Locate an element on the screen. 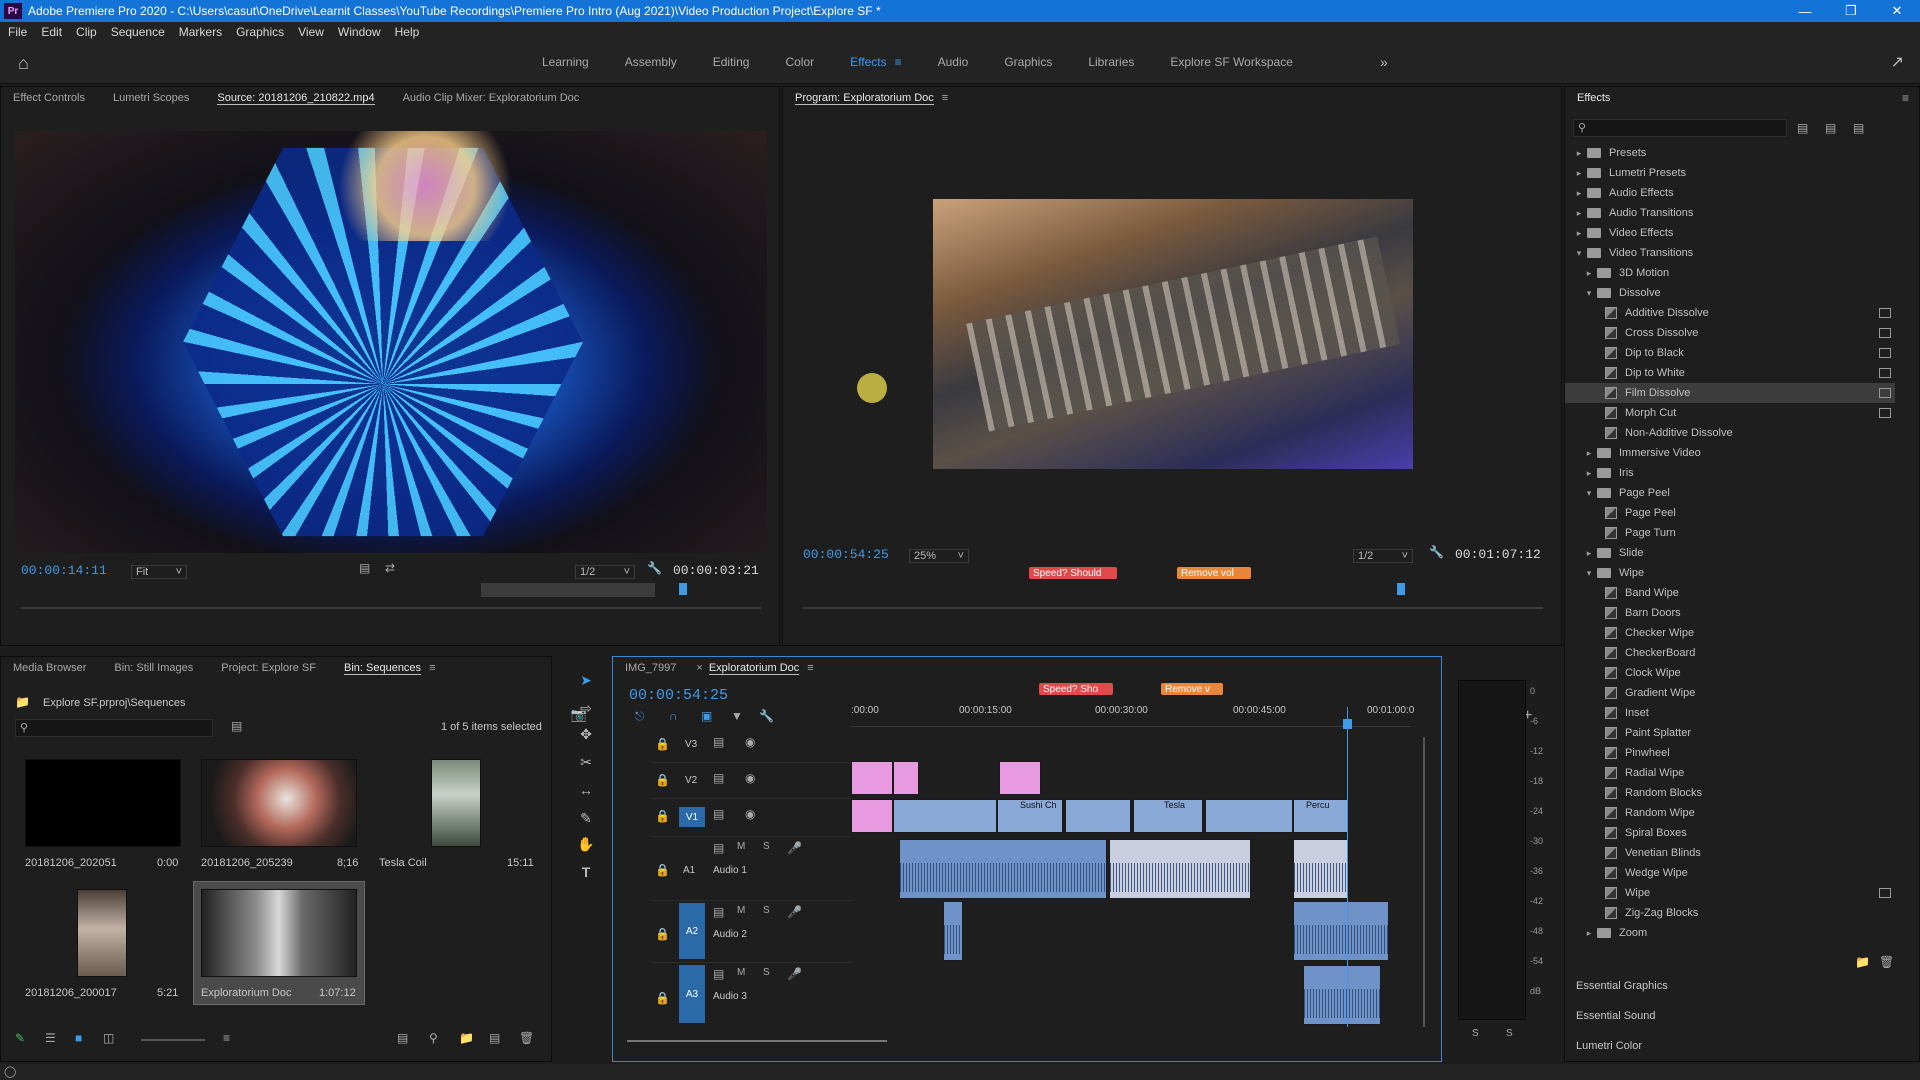  effects-folder: ▸ Presets is located at coordinates (1730, 153).